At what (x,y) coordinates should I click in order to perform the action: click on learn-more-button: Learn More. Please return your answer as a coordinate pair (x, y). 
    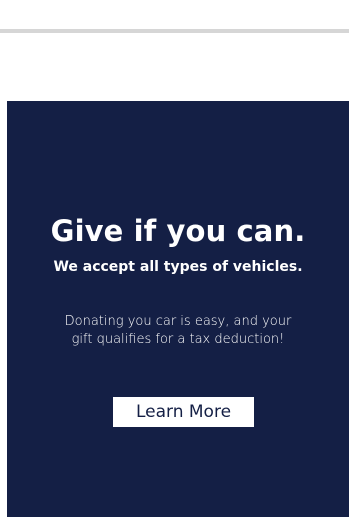
    Looking at the image, I should click on (183, 412).